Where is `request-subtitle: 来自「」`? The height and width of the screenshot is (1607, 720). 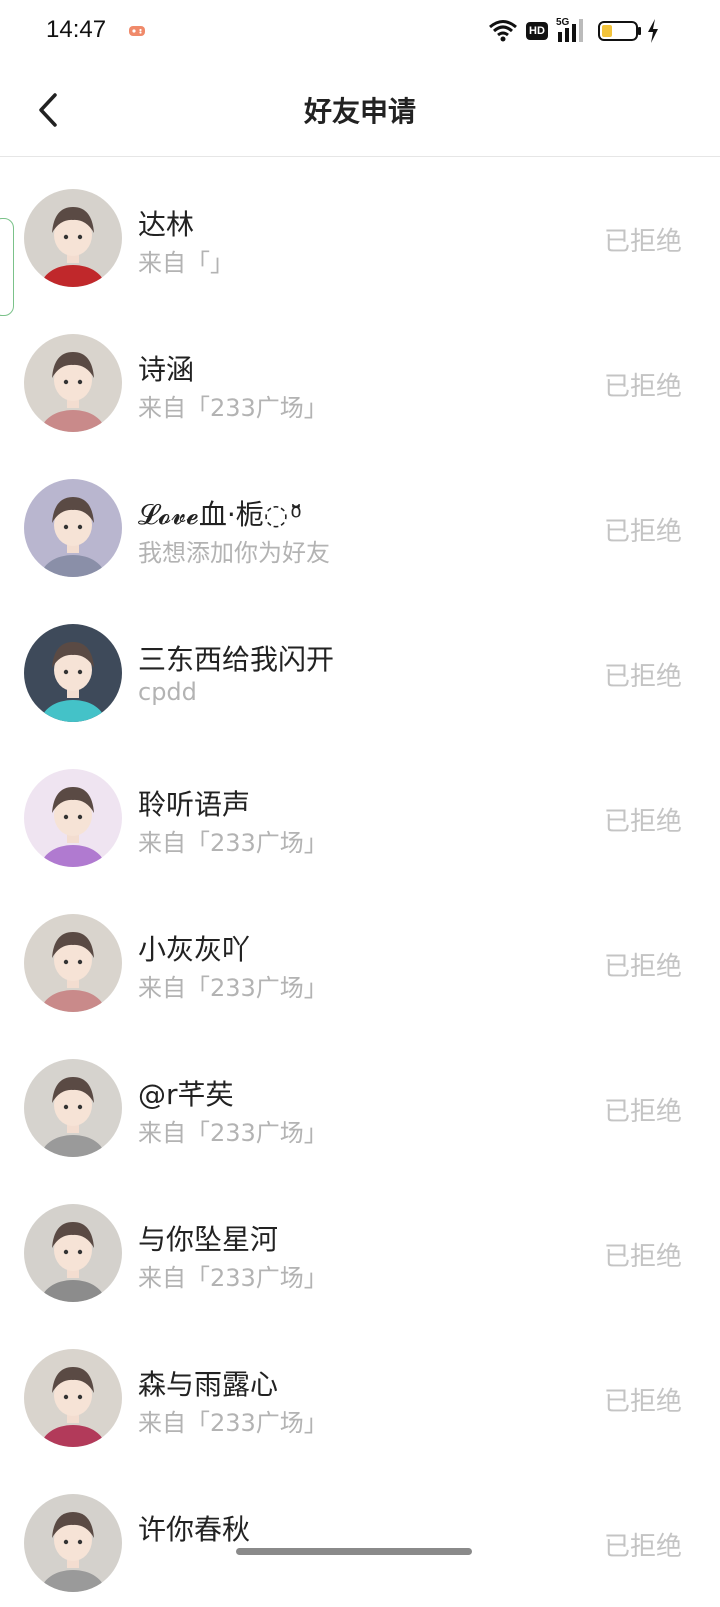 request-subtitle: 来自「」 is located at coordinates (186, 263).